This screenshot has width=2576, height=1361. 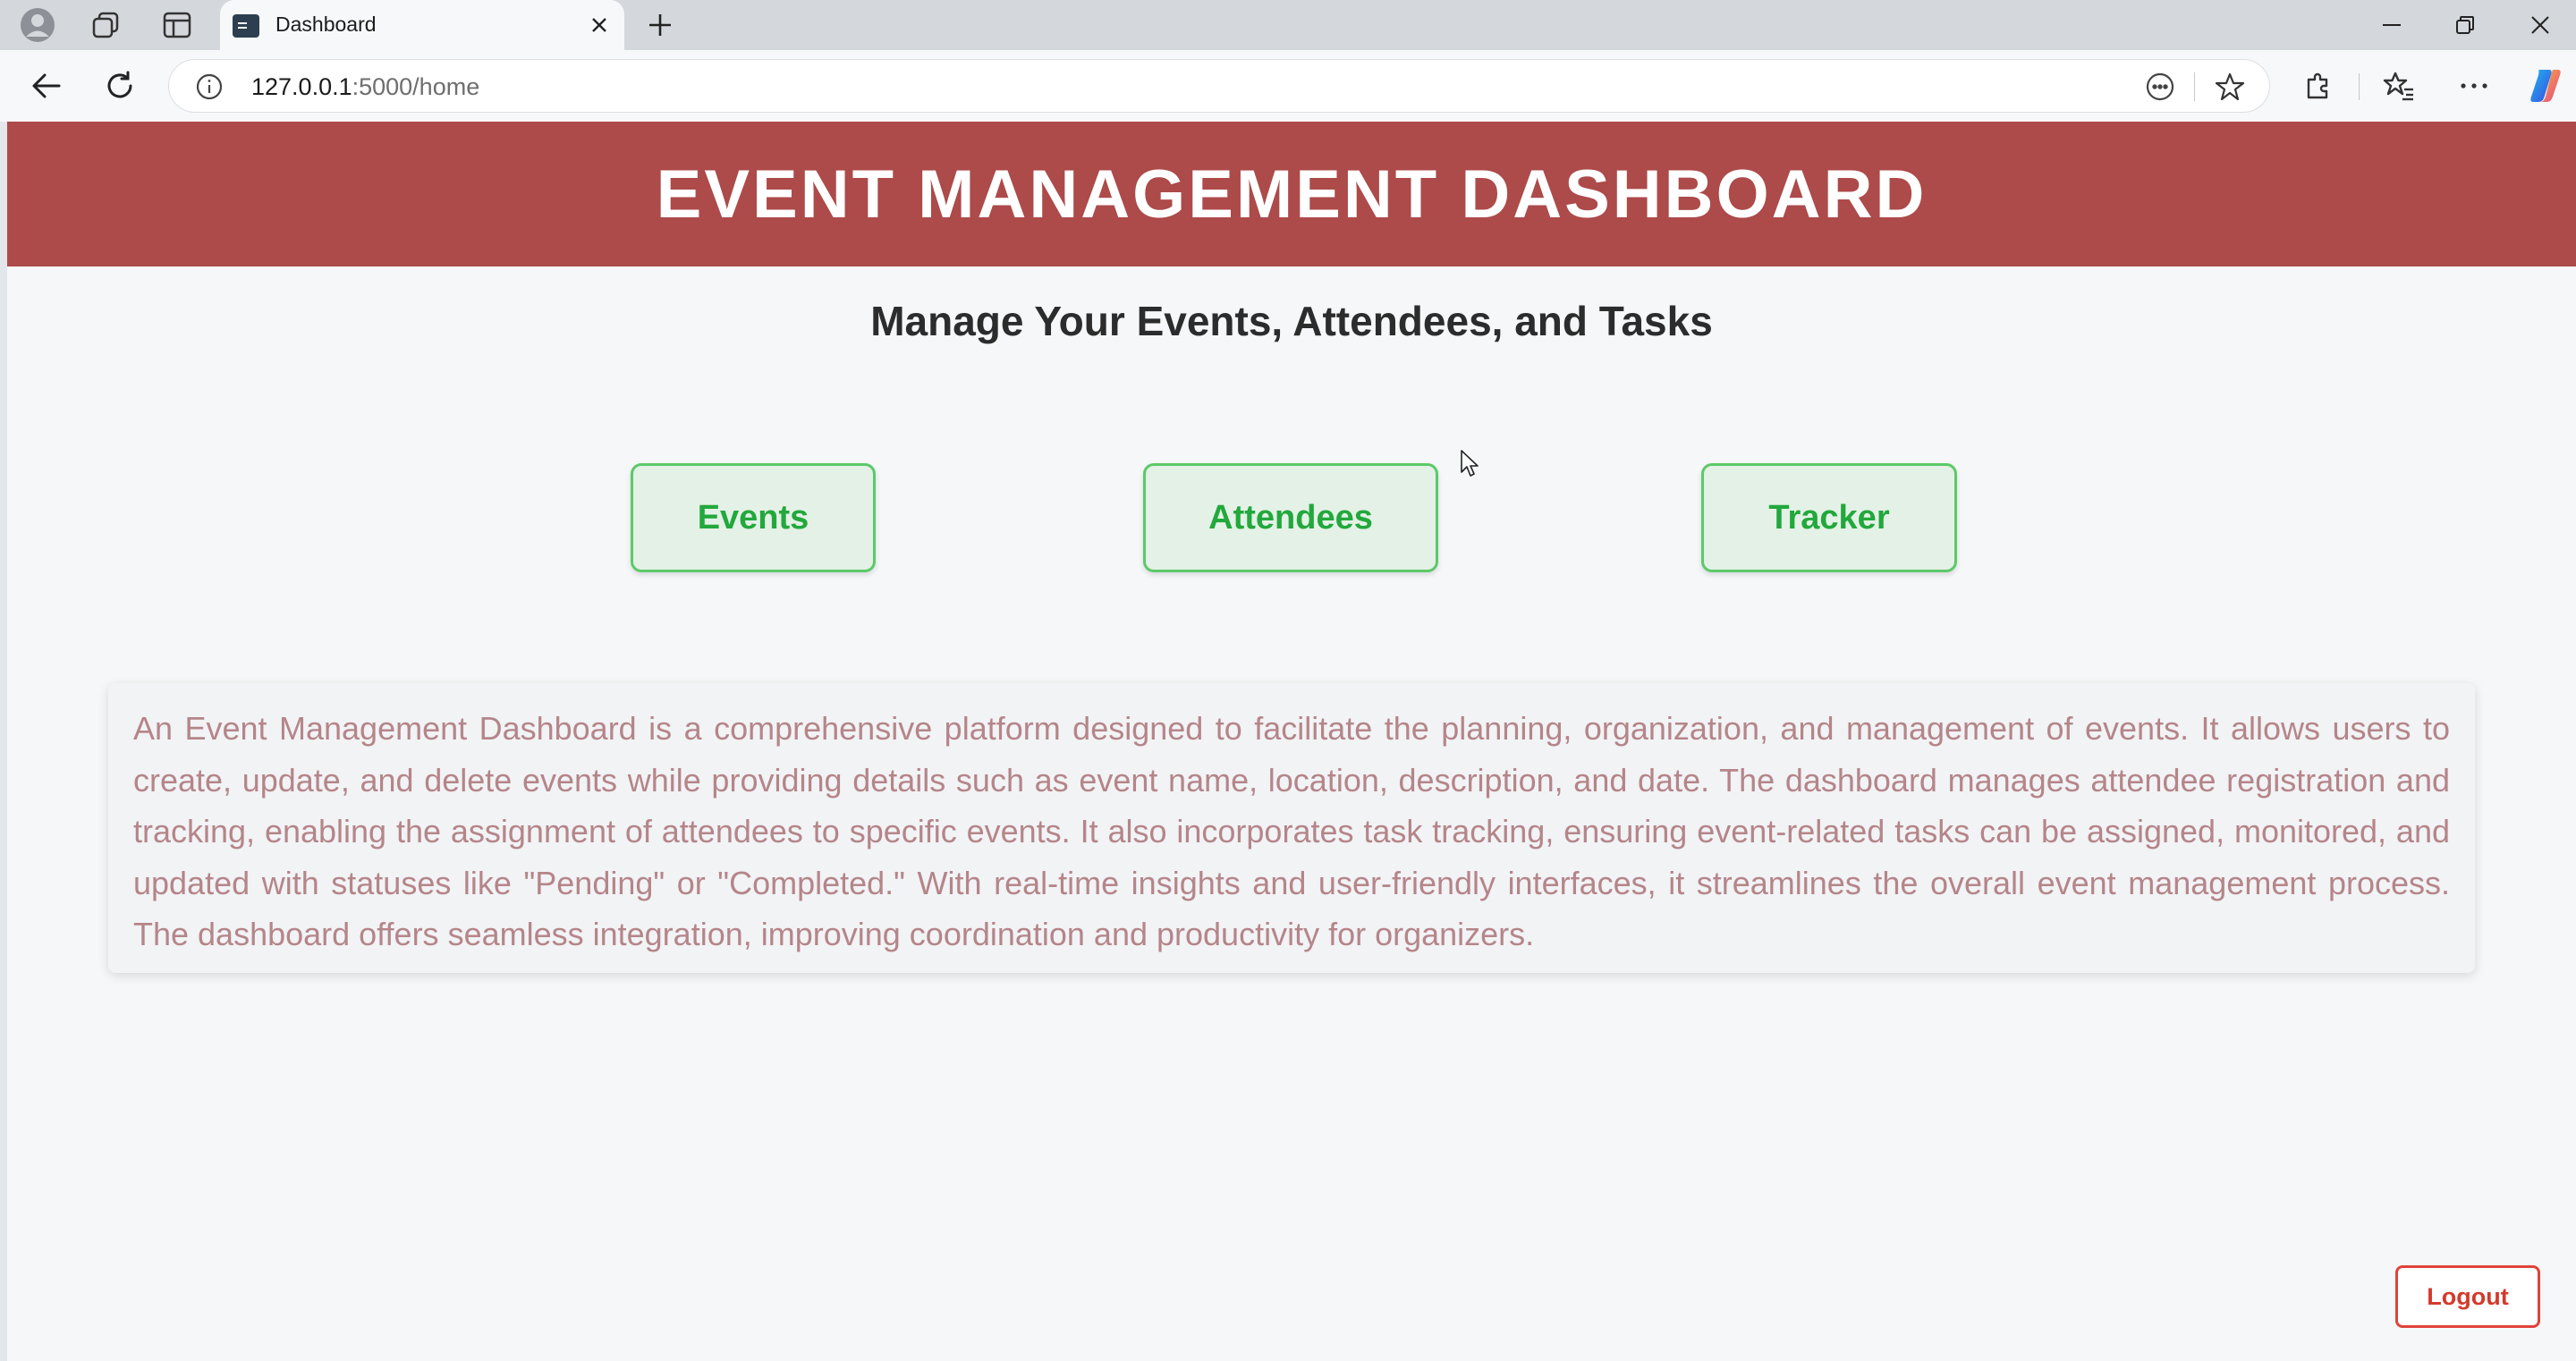 What do you see at coordinates (105, 25) in the screenshot?
I see `workspaces-icon` at bounding box center [105, 25].